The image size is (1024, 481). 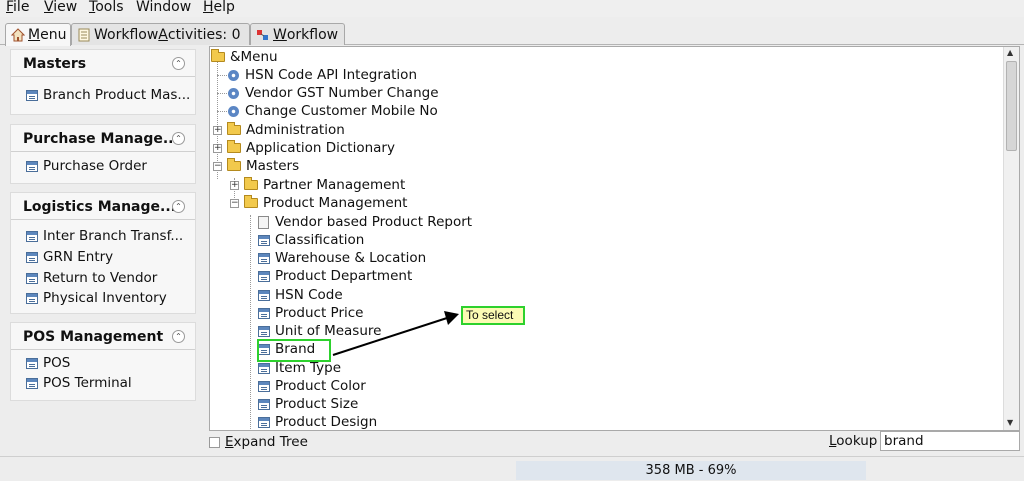 I want to click on tree-node: Classification, so click(x=311, y=240).